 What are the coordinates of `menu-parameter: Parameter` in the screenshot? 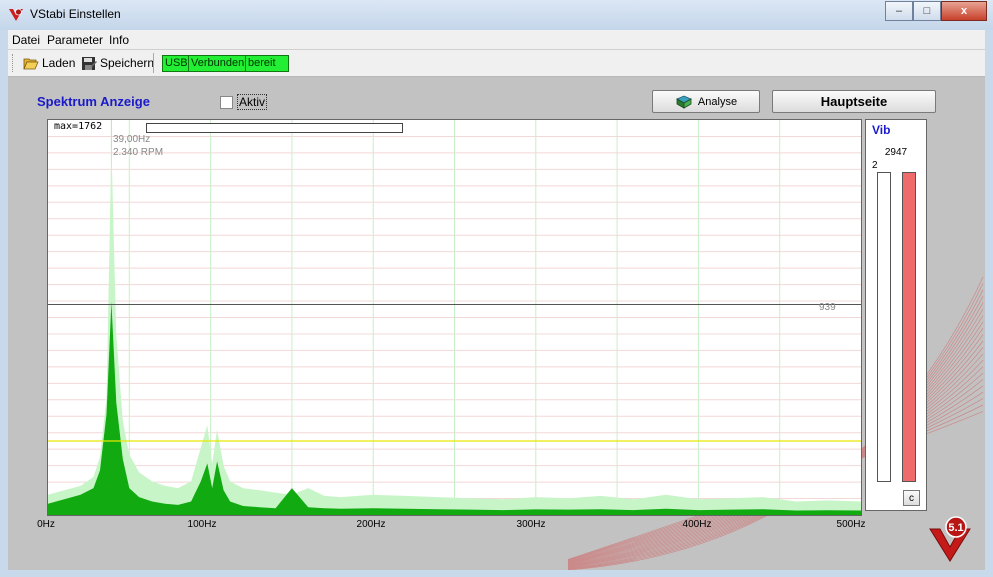 It's located at (75, 40).